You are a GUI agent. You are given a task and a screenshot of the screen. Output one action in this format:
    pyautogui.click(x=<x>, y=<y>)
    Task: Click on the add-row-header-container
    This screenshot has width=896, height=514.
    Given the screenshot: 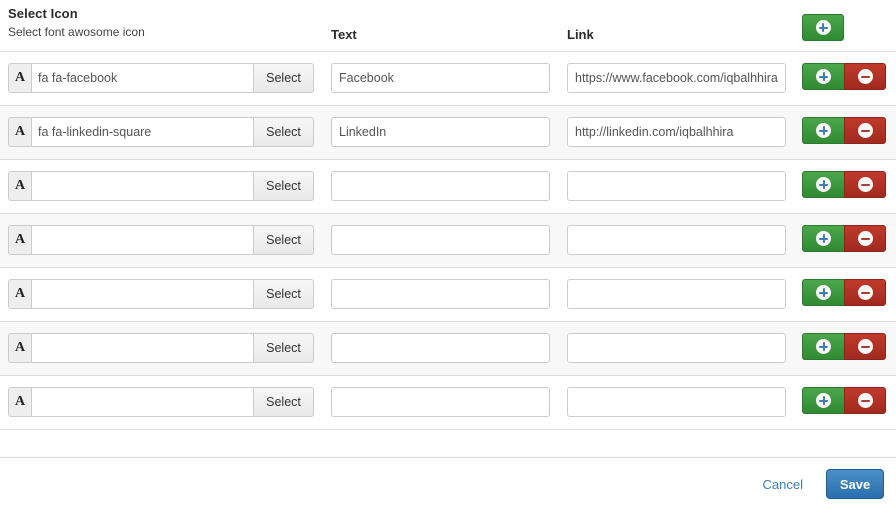 What is the action you would take?
    pyautogui.click(x=823, y=27)
    